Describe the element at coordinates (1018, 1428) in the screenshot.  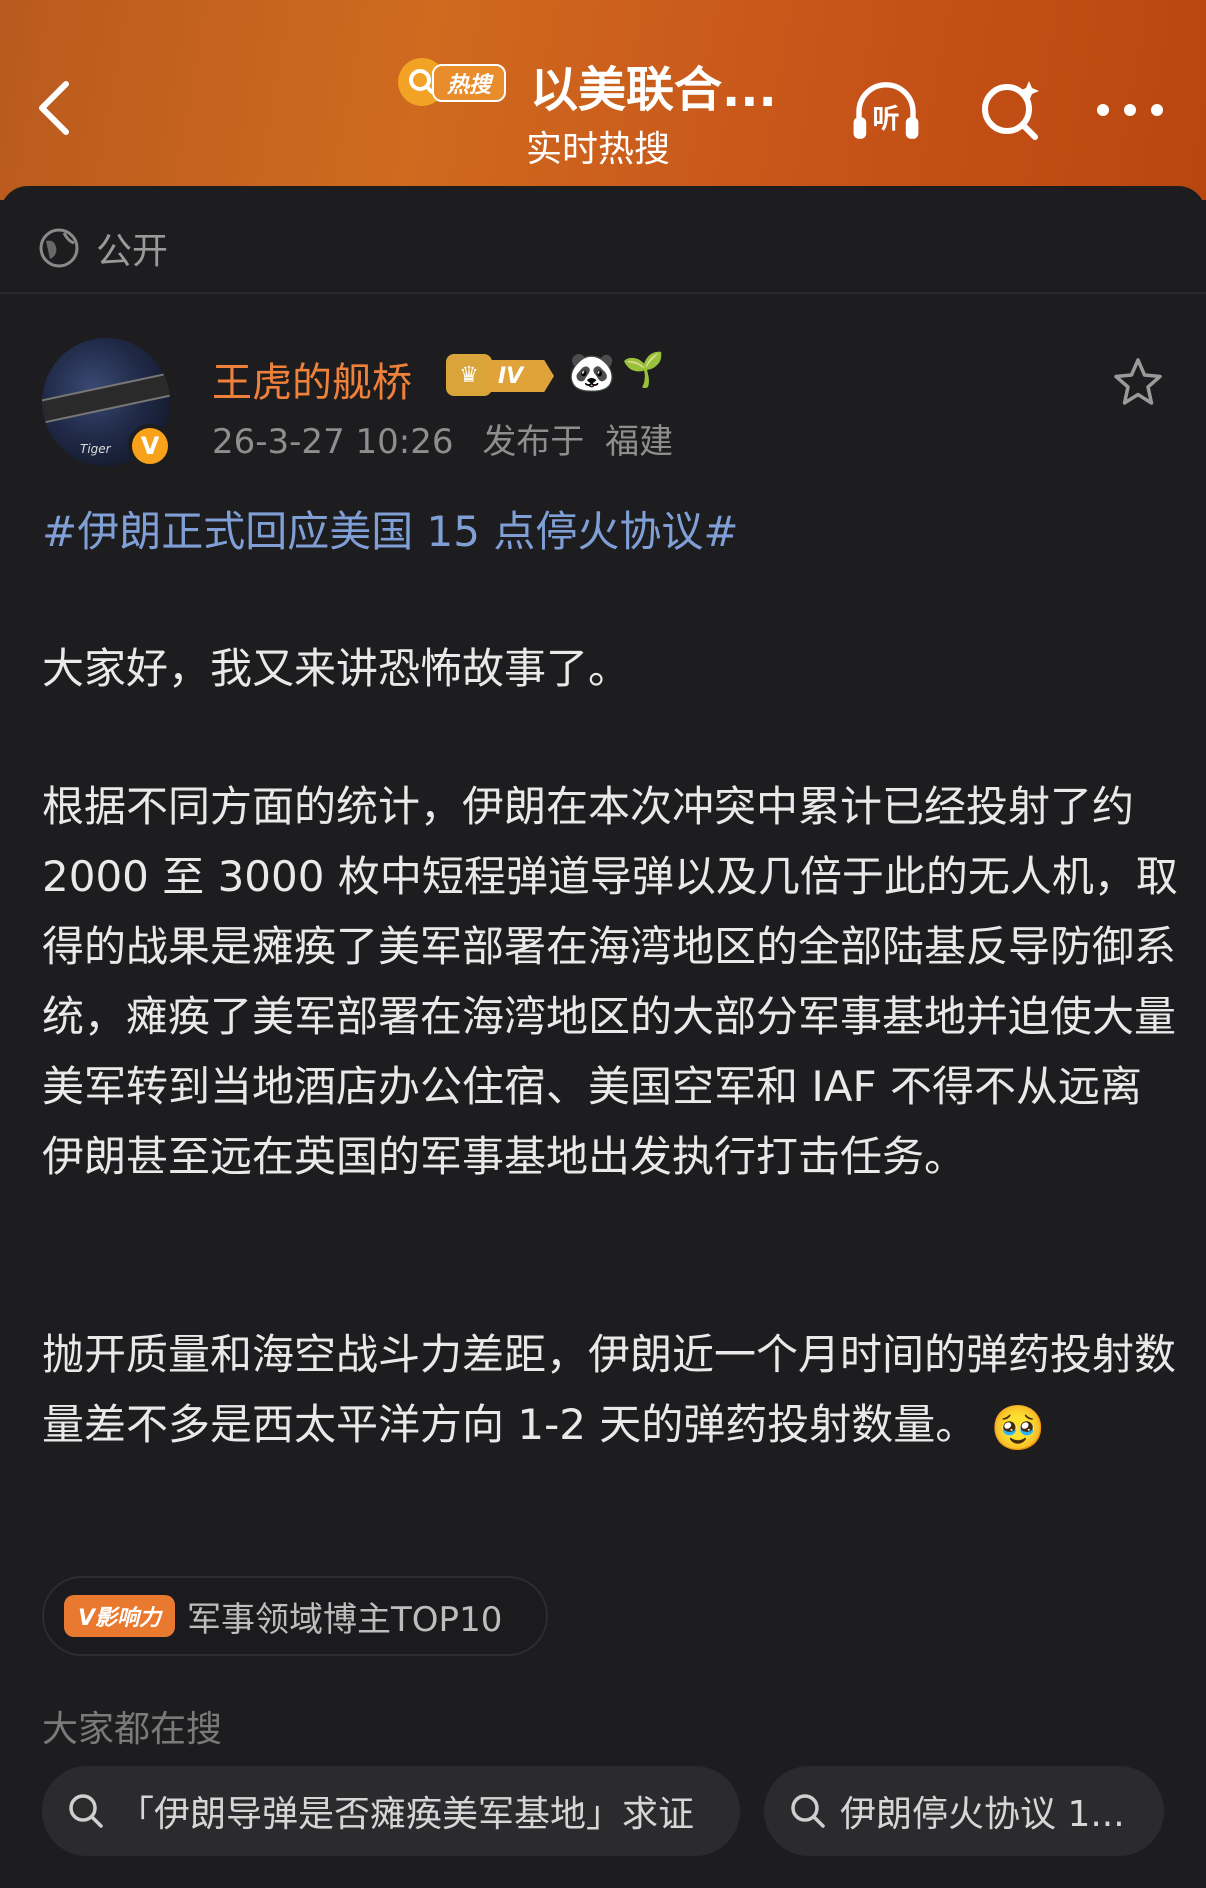
I see `crying-face-emoji: 🥹` at that location.